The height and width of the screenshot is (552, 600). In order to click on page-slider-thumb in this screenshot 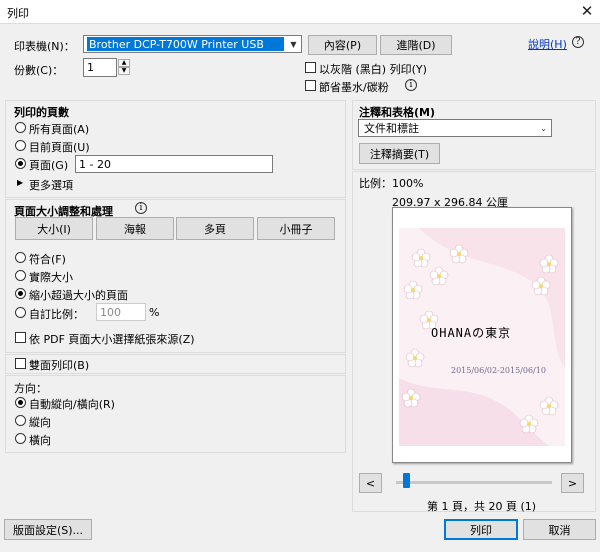, I will do `click(407, 480)`.